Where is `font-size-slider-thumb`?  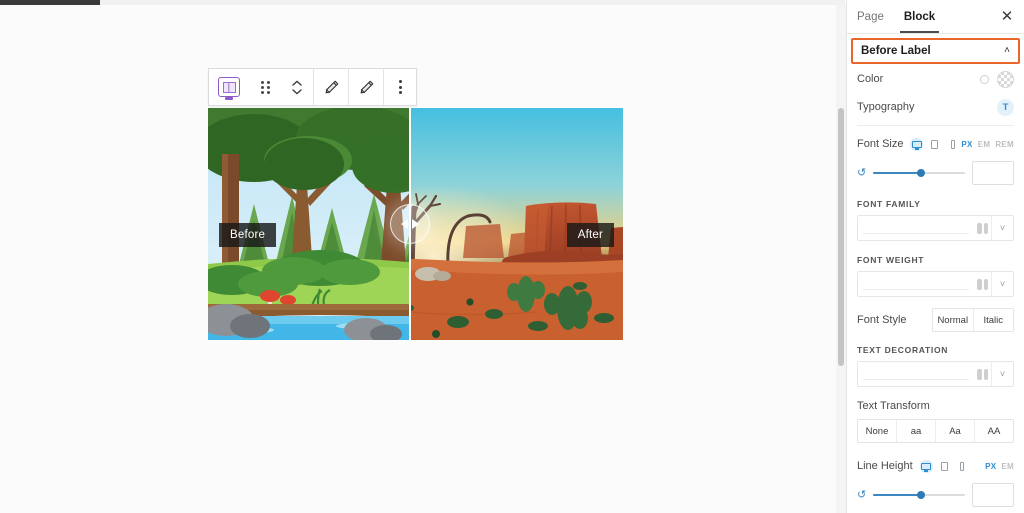
font-size-slider-thumb is located at coordinates (920, 173).